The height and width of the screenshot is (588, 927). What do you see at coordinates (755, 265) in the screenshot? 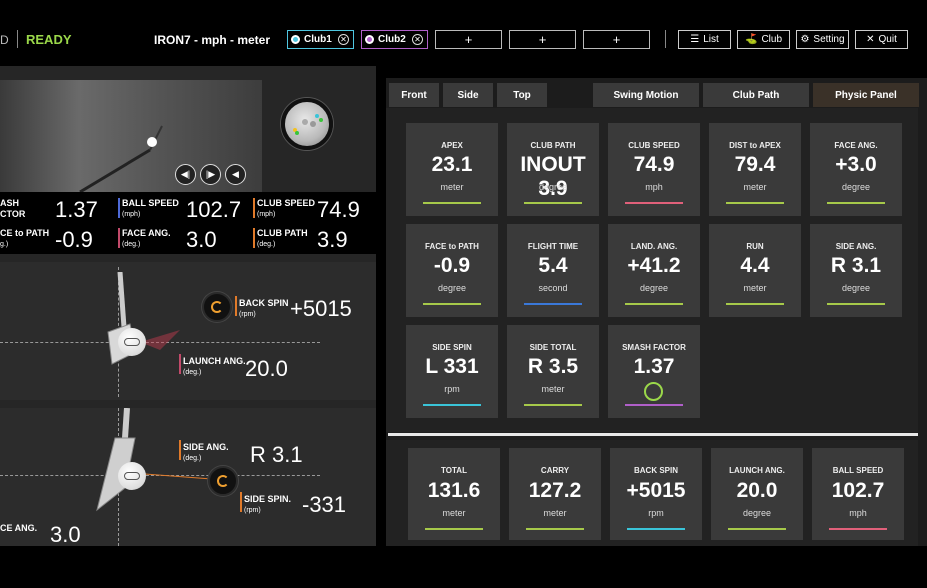
I see `metric-value: 4.4` at bounding box center [755, 265].